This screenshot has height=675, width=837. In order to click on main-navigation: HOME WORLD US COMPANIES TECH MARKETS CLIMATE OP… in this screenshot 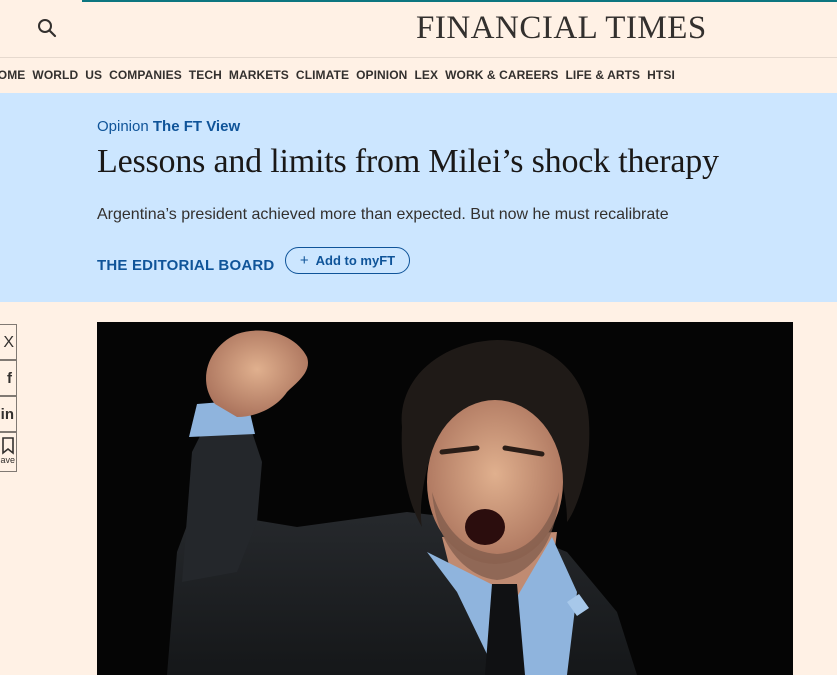, I will do `click(418, 76)`.